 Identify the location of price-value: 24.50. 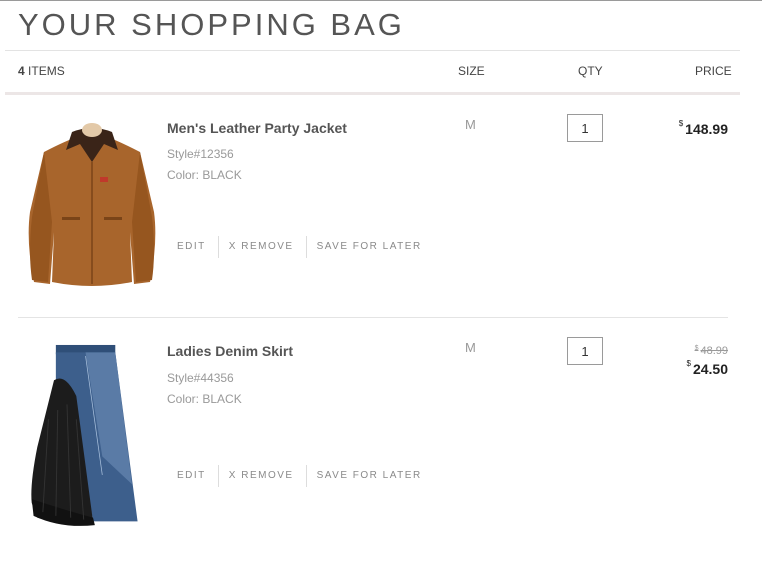
(710, 369).